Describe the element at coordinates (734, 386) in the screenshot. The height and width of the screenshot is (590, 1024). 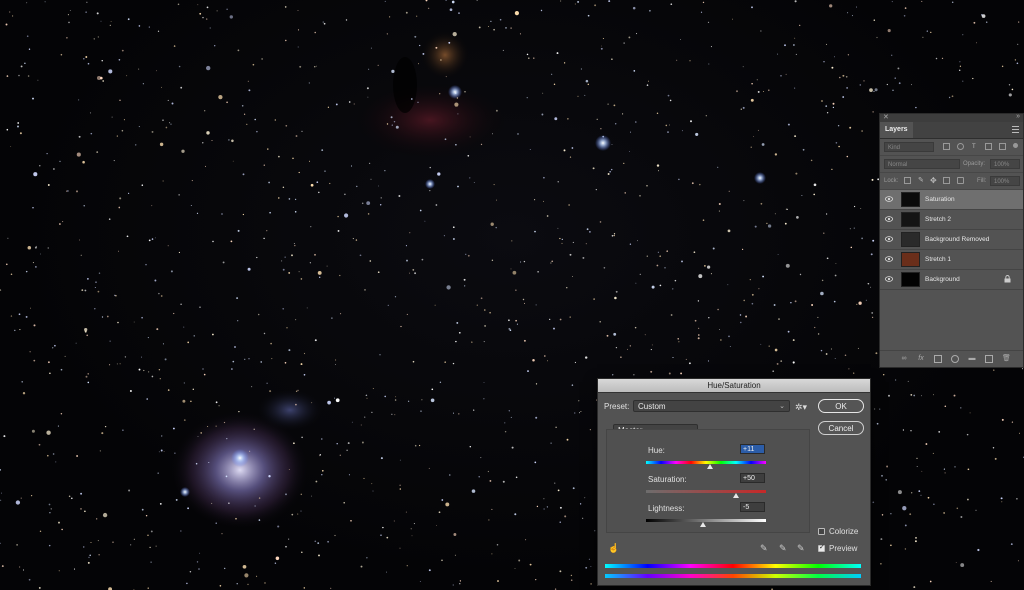
I see `dialog-title: Hue/Saturation` at that location.